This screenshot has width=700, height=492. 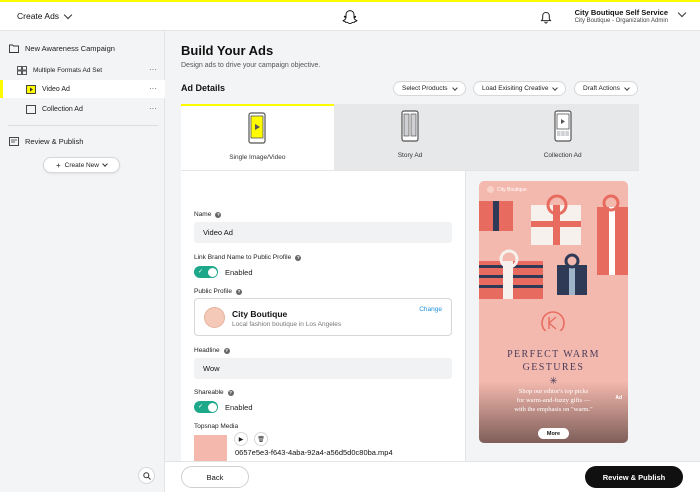 I want to click on brand-avatar, so click(x=490, y=189).